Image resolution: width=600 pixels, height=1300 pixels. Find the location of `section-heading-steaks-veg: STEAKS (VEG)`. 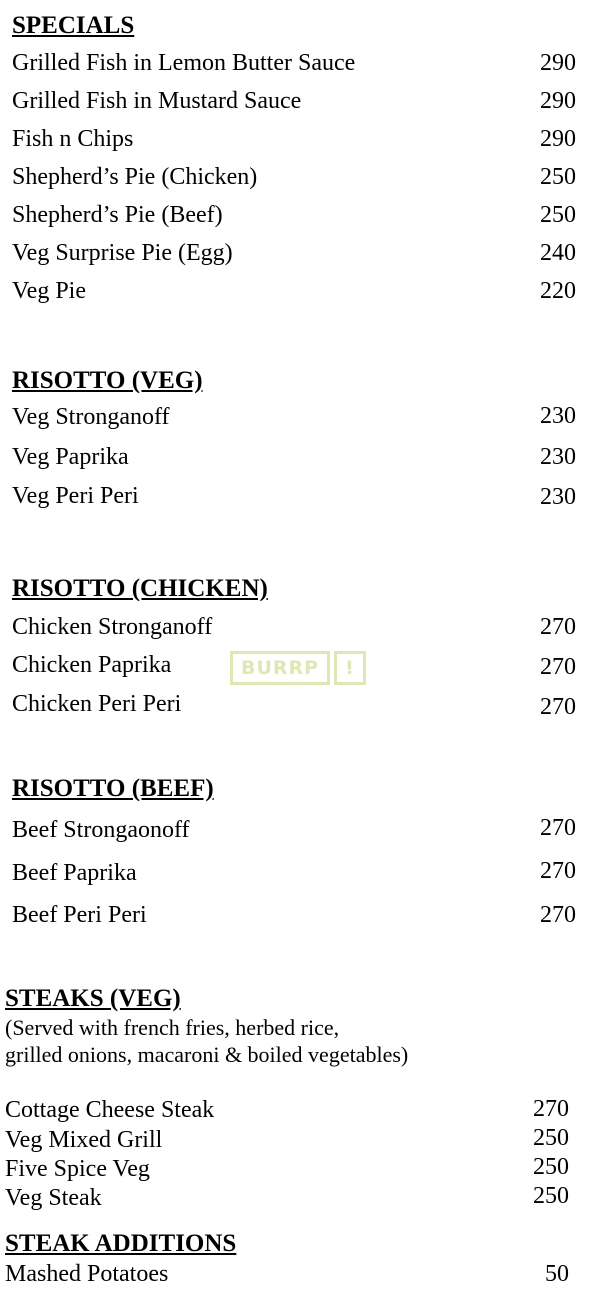

section-heading-steaks-veg: STEAKS (VEG) is located at coordinates (93, 998).